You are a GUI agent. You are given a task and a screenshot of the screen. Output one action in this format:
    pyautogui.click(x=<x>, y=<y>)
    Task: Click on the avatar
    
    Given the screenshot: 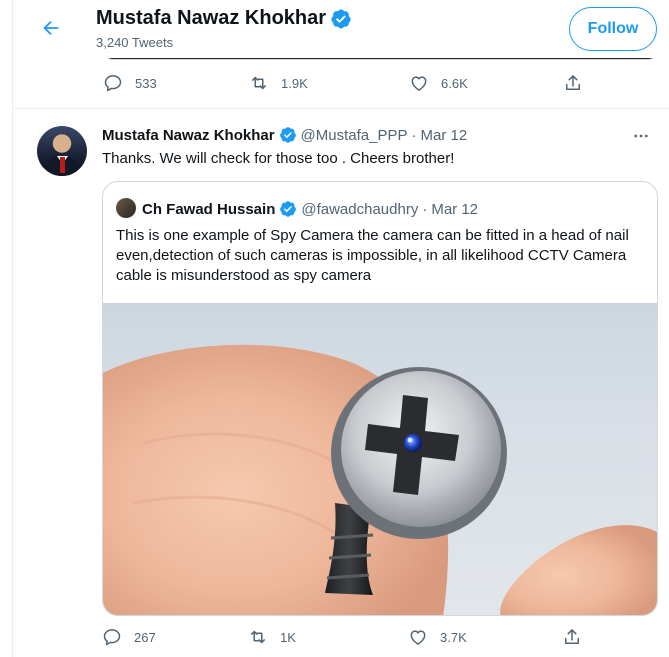 What is the action you would take?
    pyautogui.click(x=62, y=151)
    